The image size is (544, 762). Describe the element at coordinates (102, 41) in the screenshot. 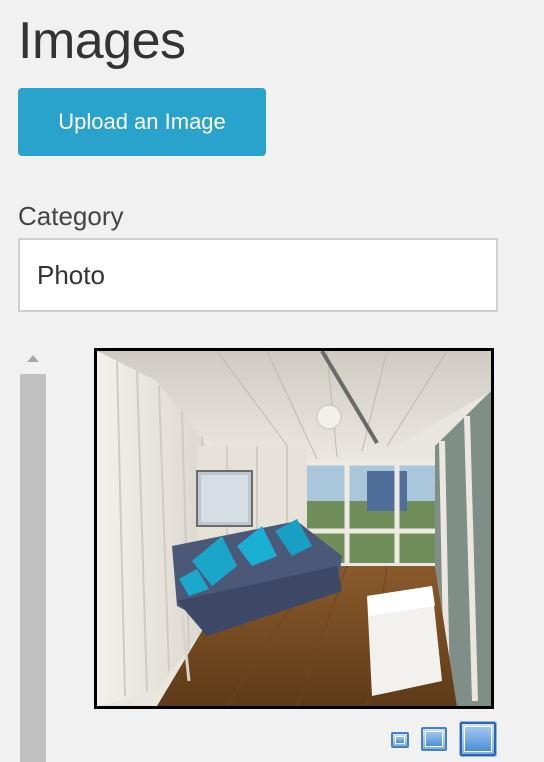

I see `page-title: Images` at that location.